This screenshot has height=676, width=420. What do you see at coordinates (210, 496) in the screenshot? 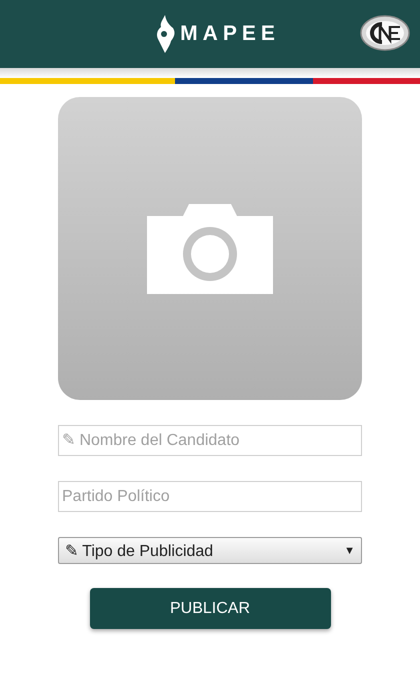
I see `text-field: Partido Político` at bounding box center [210, 496].